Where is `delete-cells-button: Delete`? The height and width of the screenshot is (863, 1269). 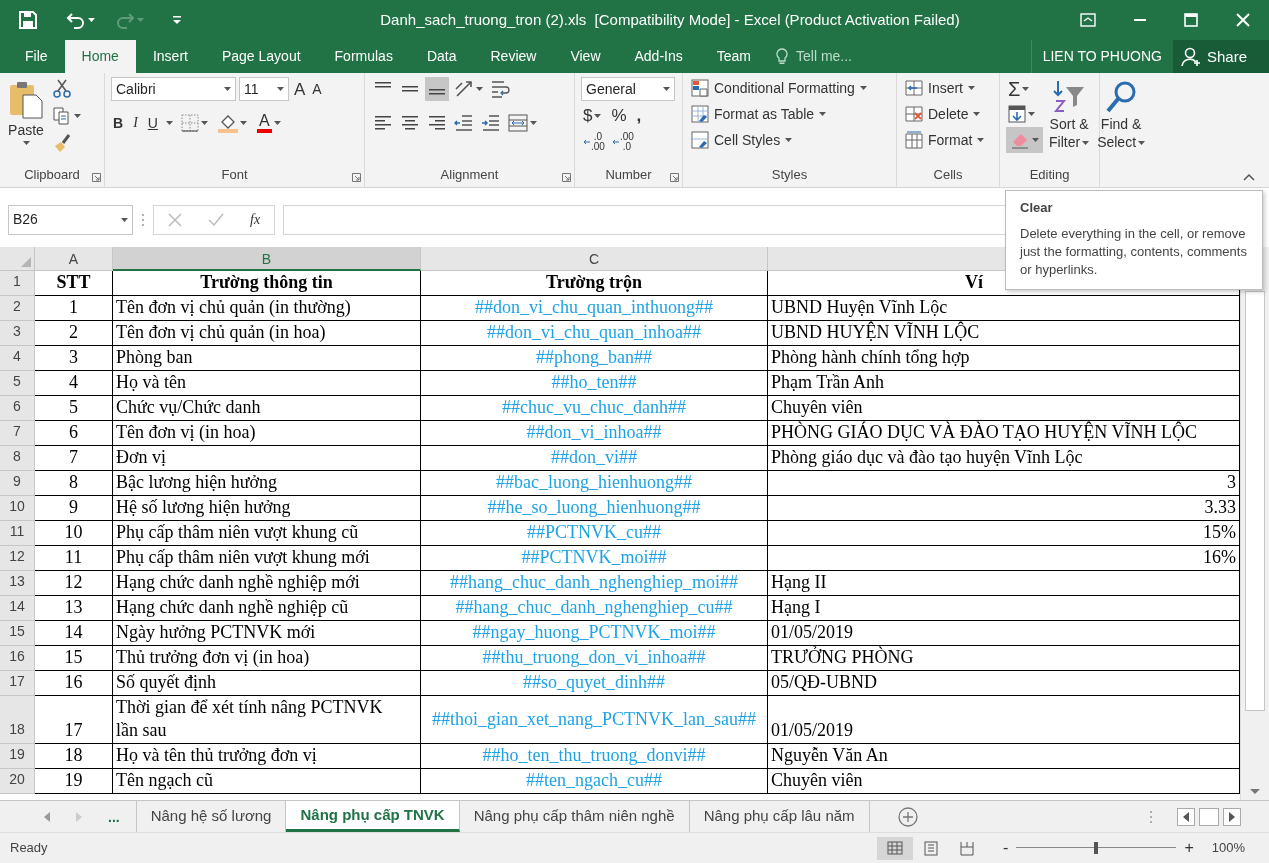 delete-cells-button: Delete is located at coordinates (945, 114).